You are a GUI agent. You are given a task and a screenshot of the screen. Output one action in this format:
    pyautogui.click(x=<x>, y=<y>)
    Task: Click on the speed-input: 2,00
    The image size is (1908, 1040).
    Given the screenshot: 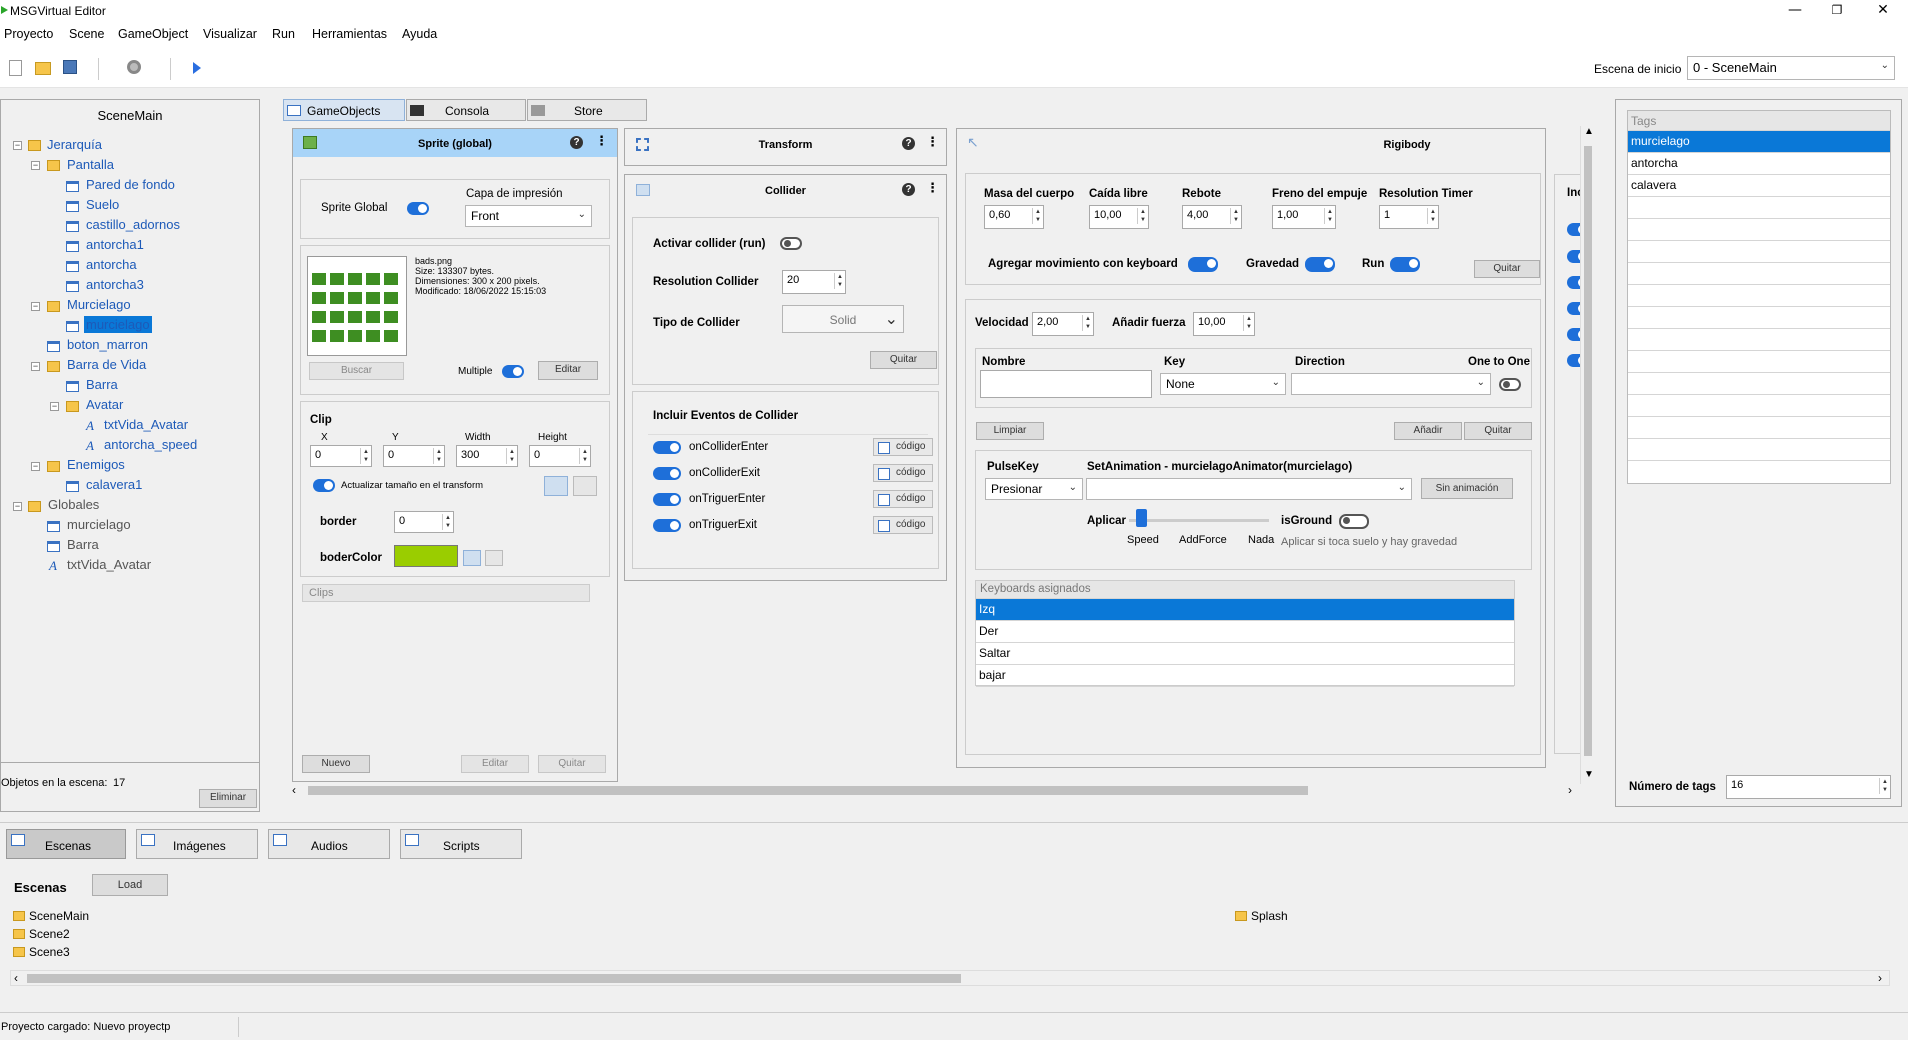 What is the action you would take?
    pyautogui.click(x=1063, y=324)
    